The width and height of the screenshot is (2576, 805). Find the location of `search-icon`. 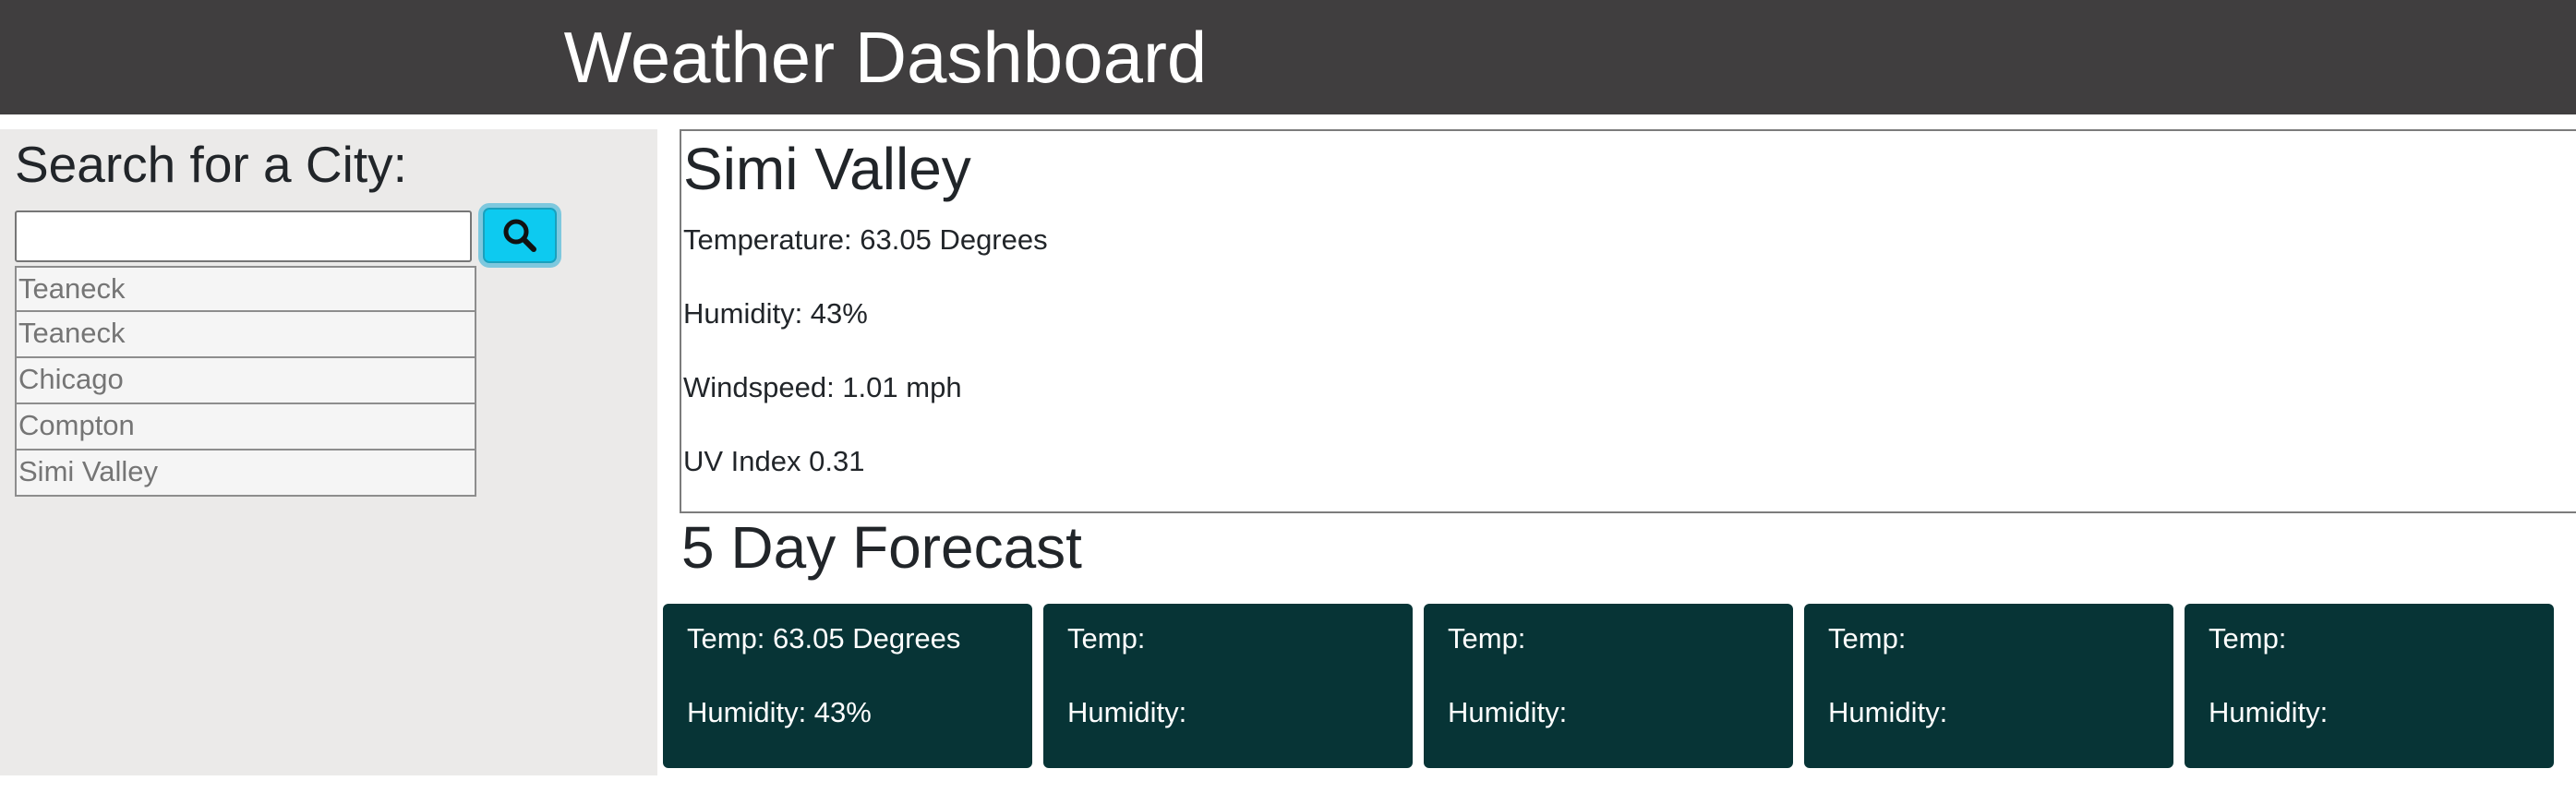

search-icon is located at coordinates (519, 236).